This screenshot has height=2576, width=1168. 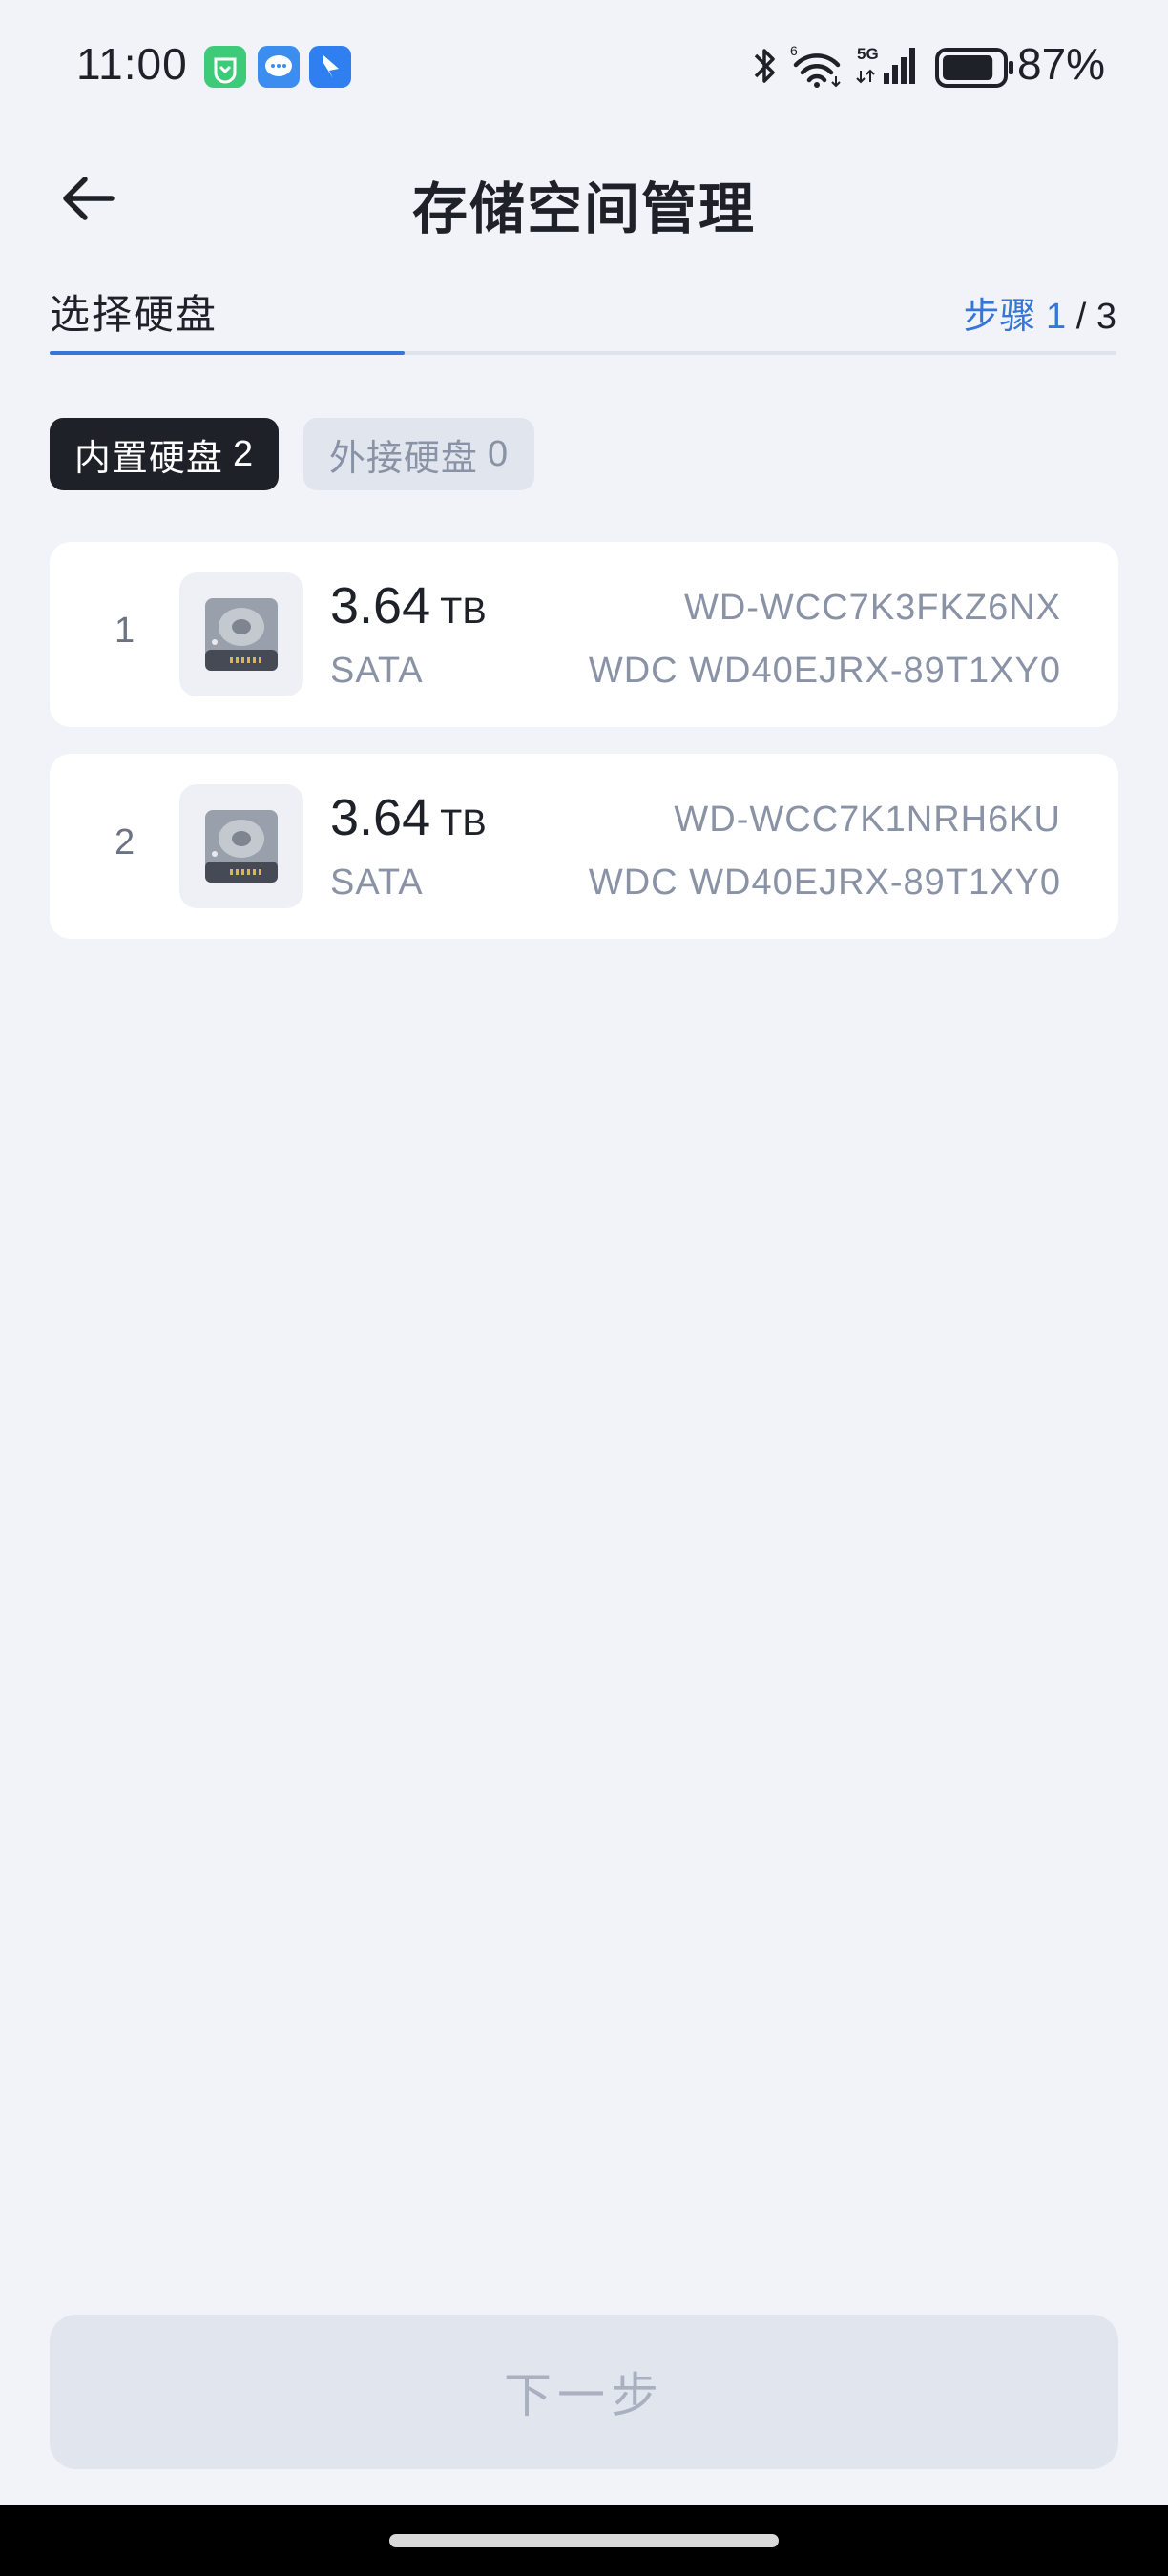 I want to click on disk-serial: WD-WCC7K1NRH6KU, so click(x=868, y=820).